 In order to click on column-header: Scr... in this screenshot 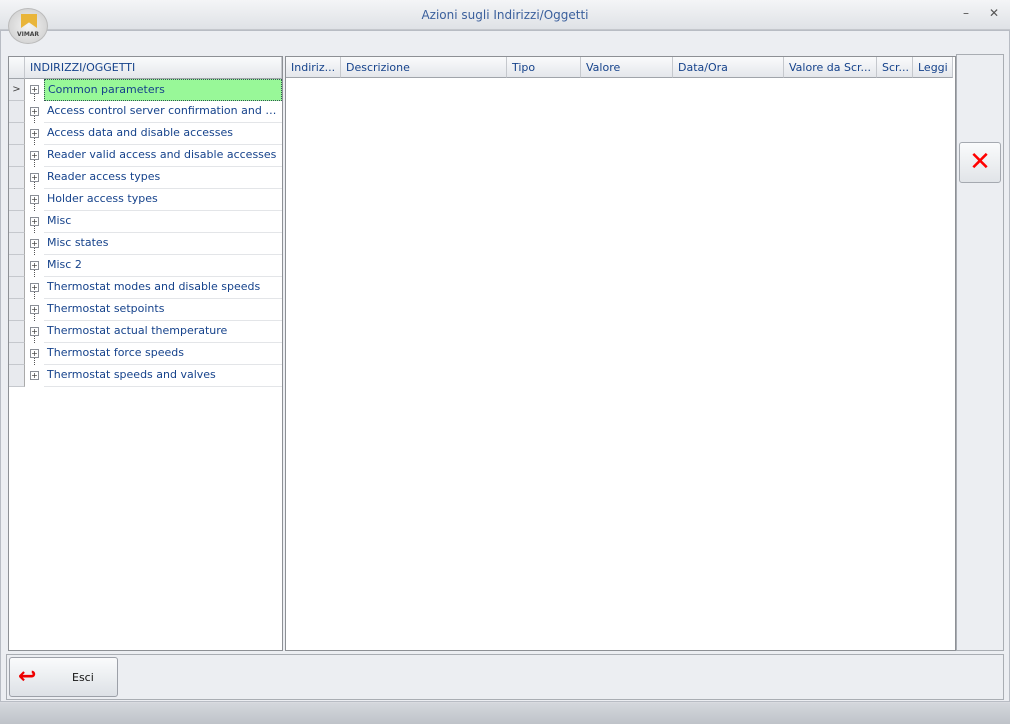, I will do `click(895, 67)`.